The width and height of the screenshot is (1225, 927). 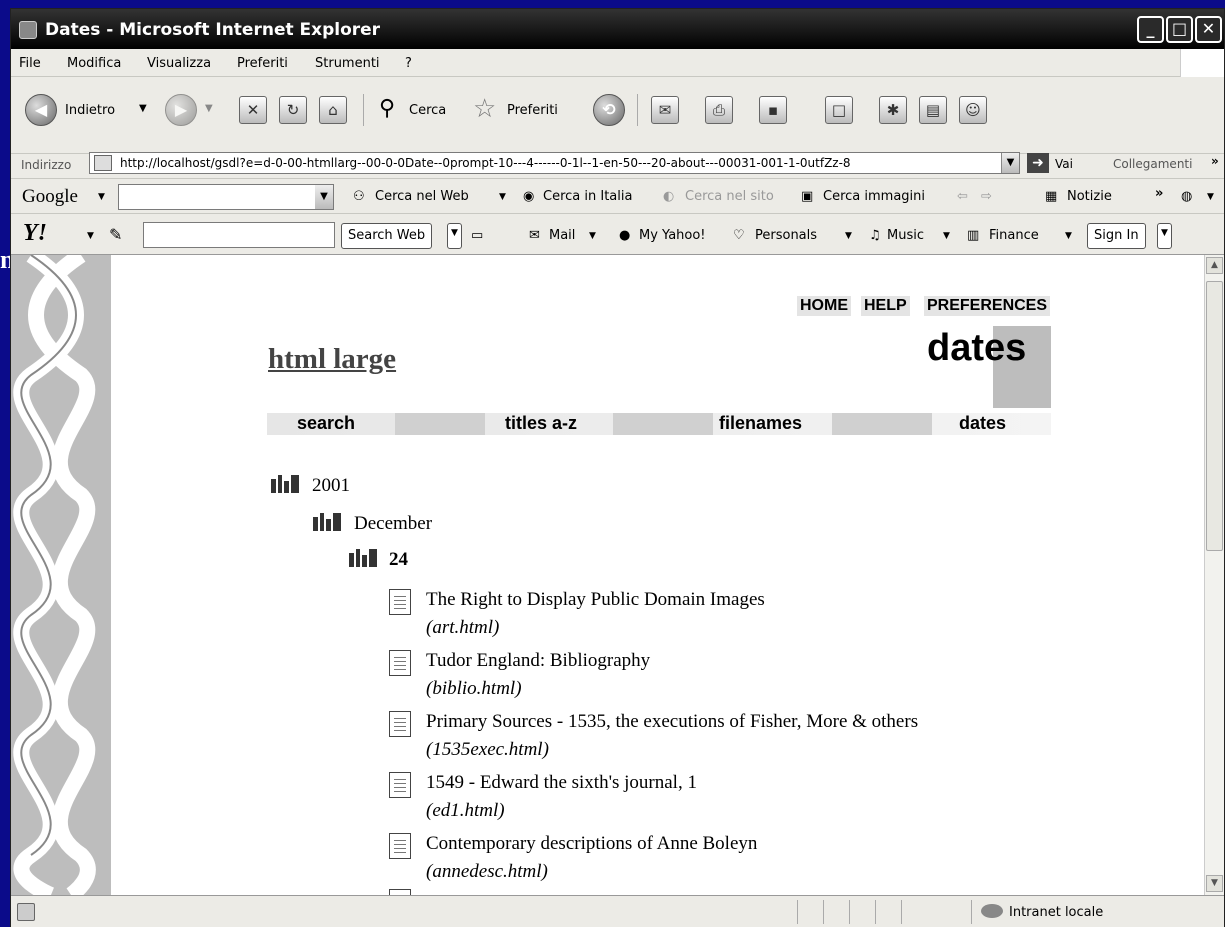 What do you see at coordinates (393, 524) in the screenshot?
I see `tree-month: December` at bounding box center [393, 524].